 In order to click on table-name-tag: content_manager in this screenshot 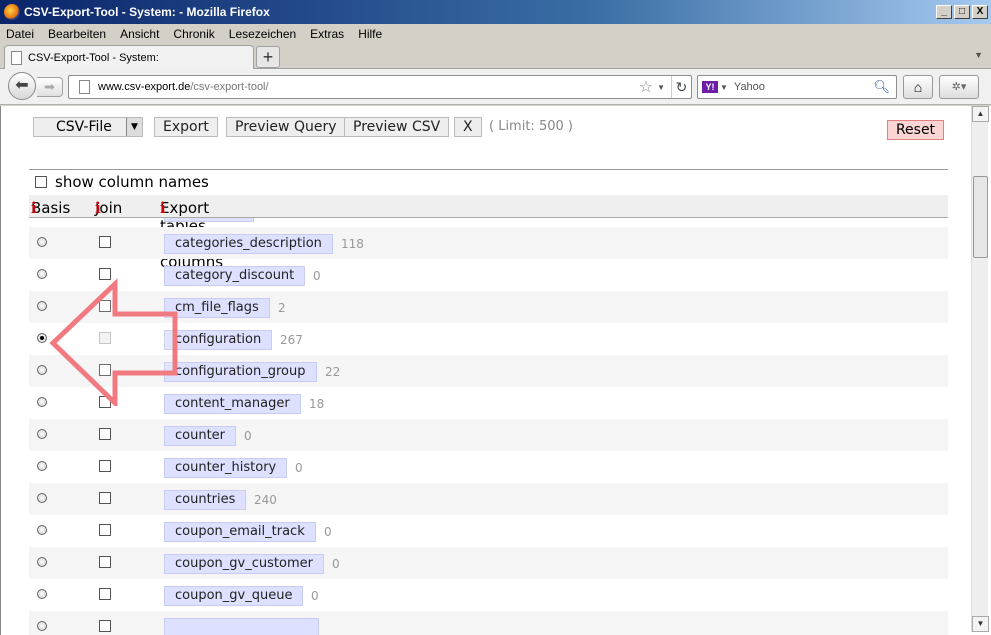, I will do `click(232, 404)`.